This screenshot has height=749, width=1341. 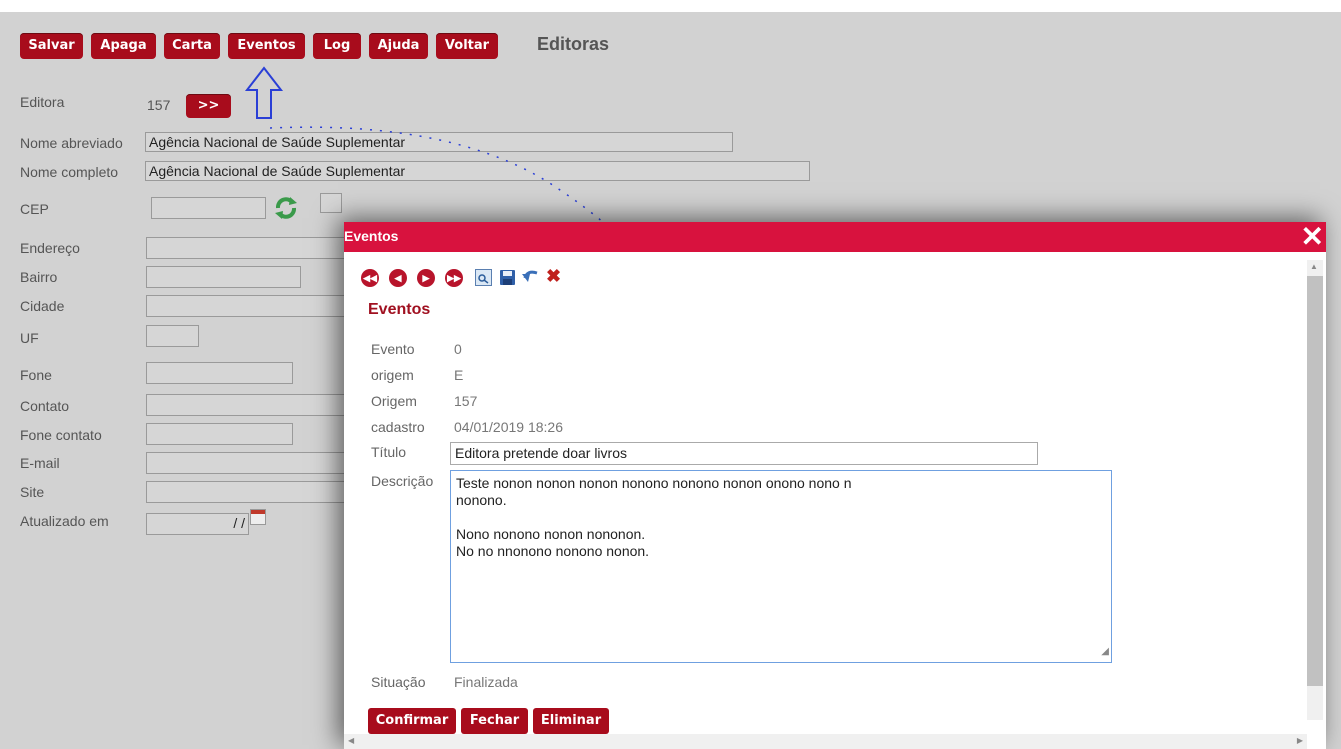 What do you see at coordinates (29, 338) in the screenshot?
I see `uf-label: UF` at bounding box center [29, 338].